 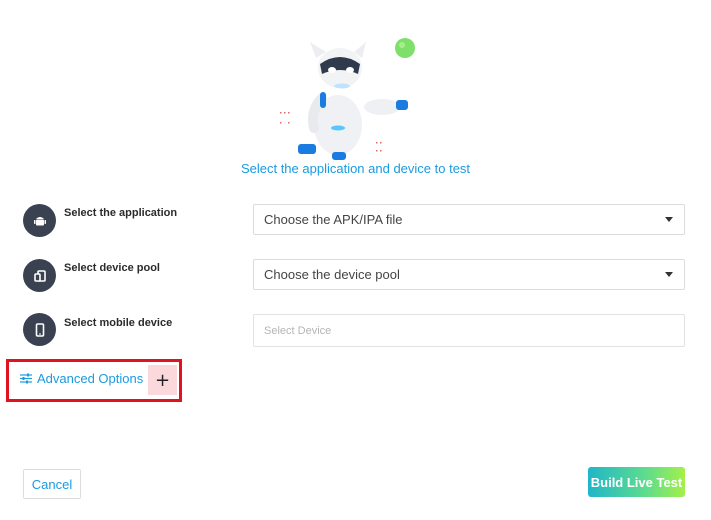 What do you see at coordinates (469, 219) in the screenshot?
I see `application-select: Choose the APK/IPA file` at bounding box center [469, 219].